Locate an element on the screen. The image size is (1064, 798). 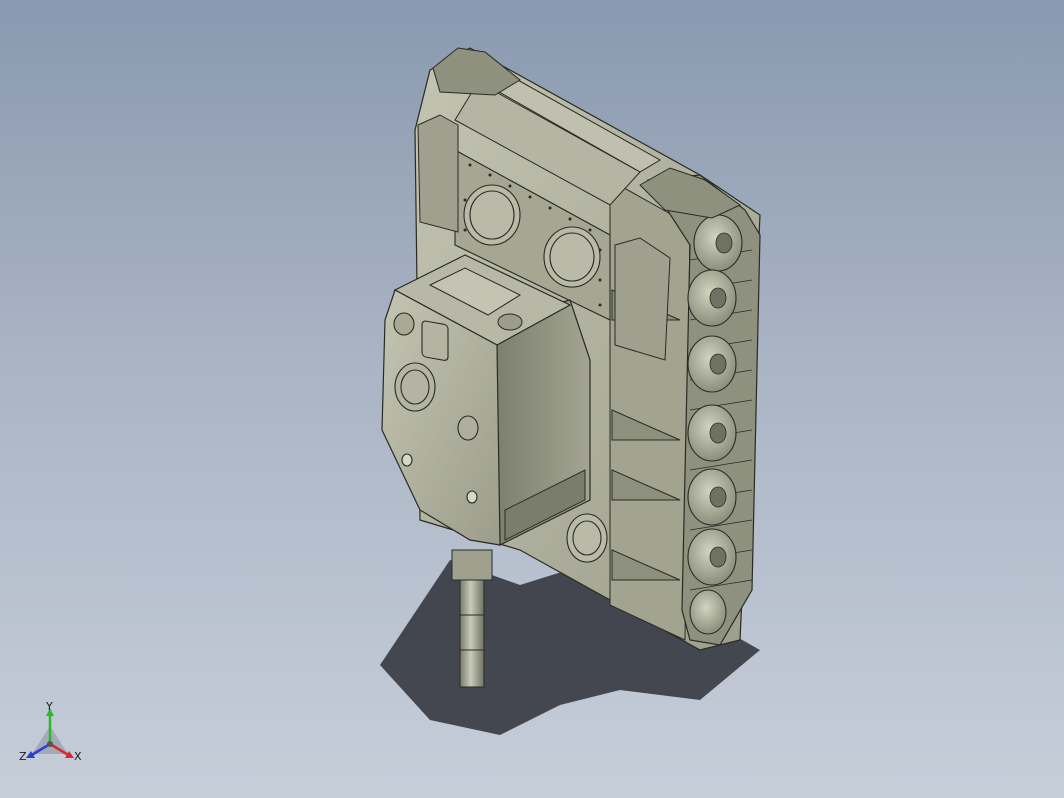
turret-box is located at coordinates (435, 340).